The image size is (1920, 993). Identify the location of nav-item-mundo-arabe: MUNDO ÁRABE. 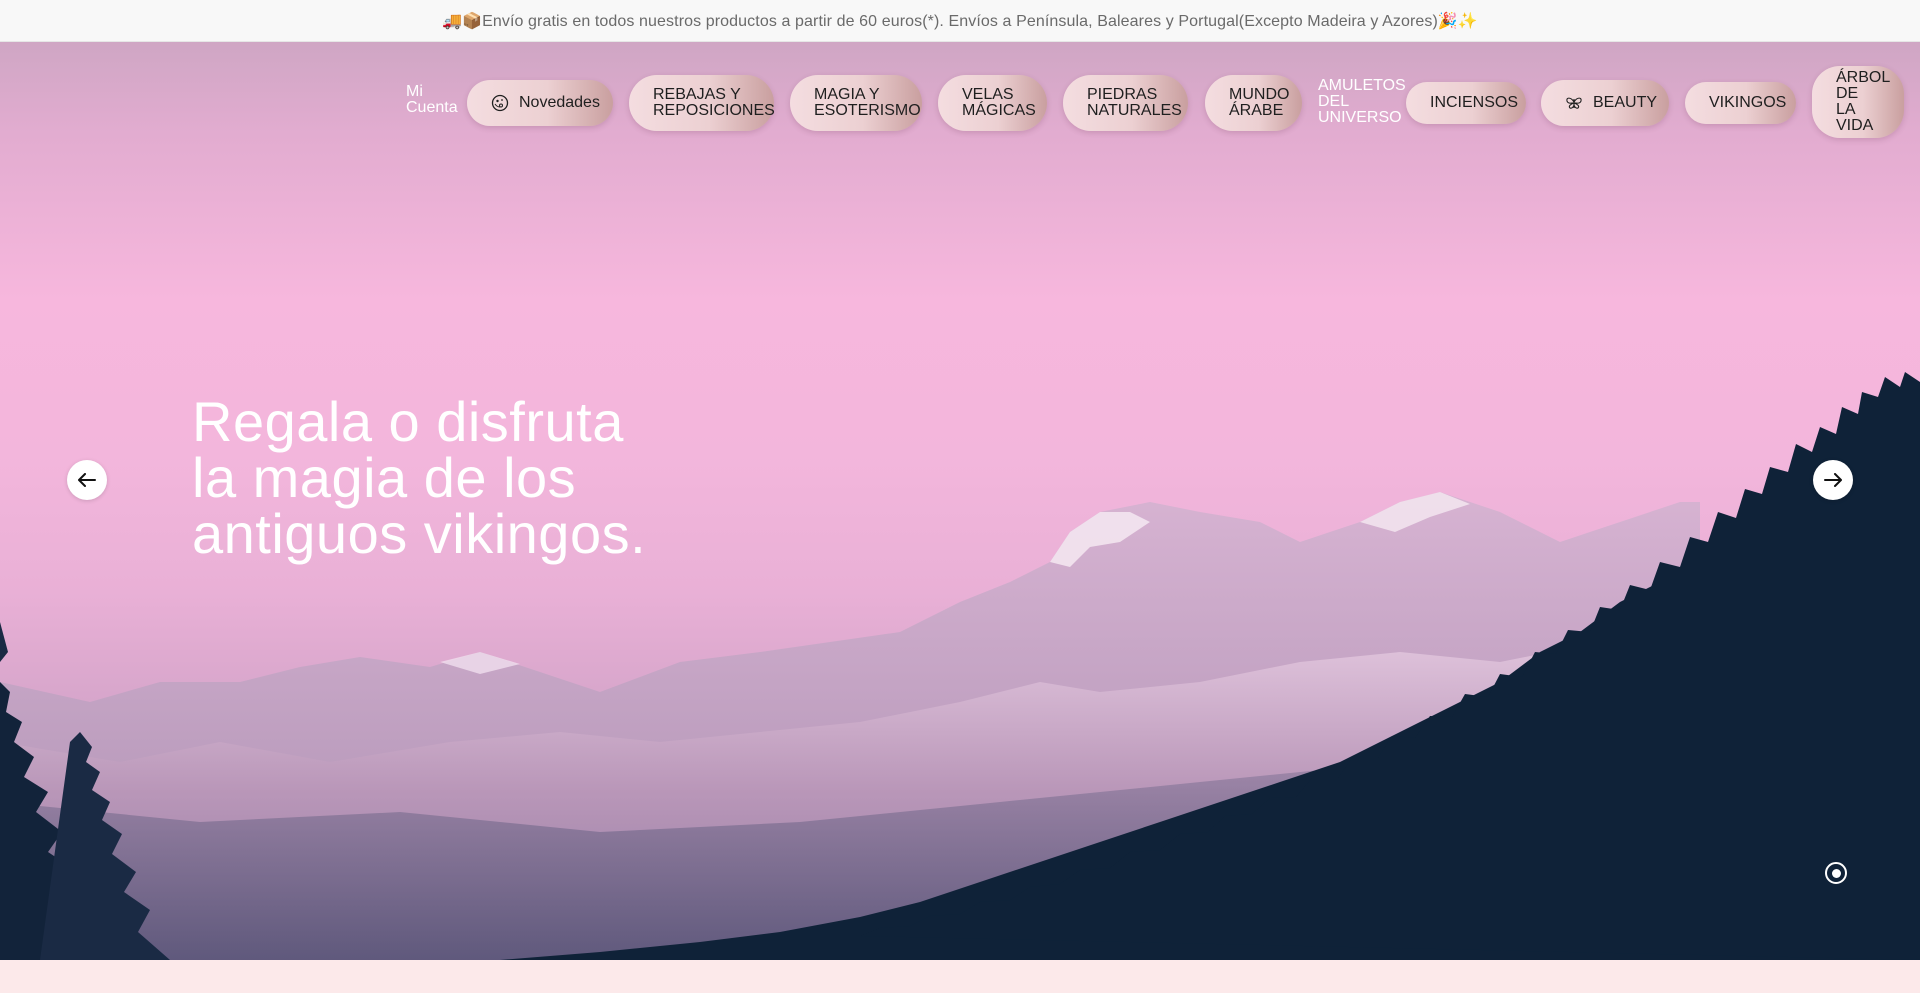
(1253, 103).